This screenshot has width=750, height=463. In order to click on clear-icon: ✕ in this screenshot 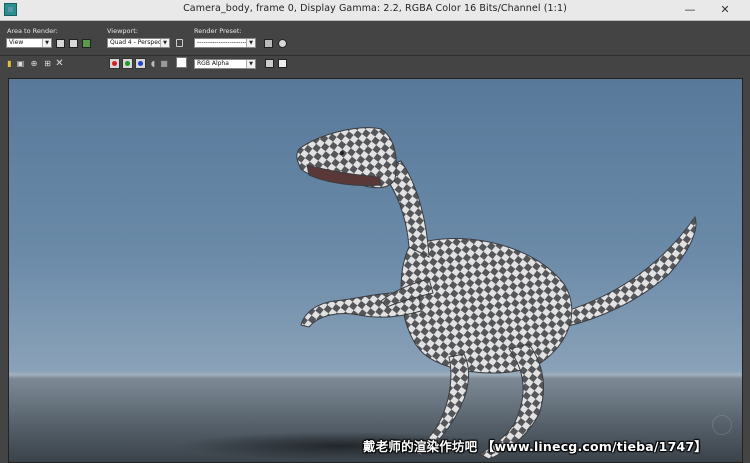, I will do `click(59, 64)`.